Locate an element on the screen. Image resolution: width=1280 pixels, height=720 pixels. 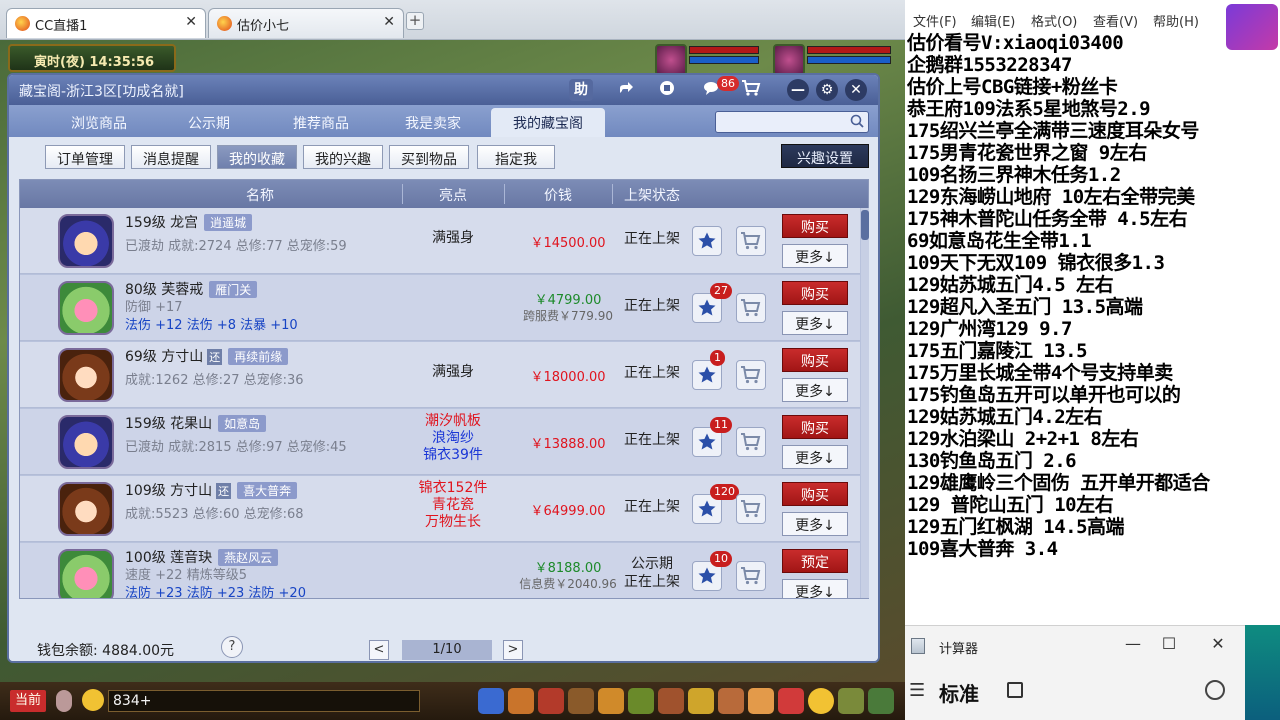
tab-my-favorites: 我的收藏 is located at coordinates (257, 157).